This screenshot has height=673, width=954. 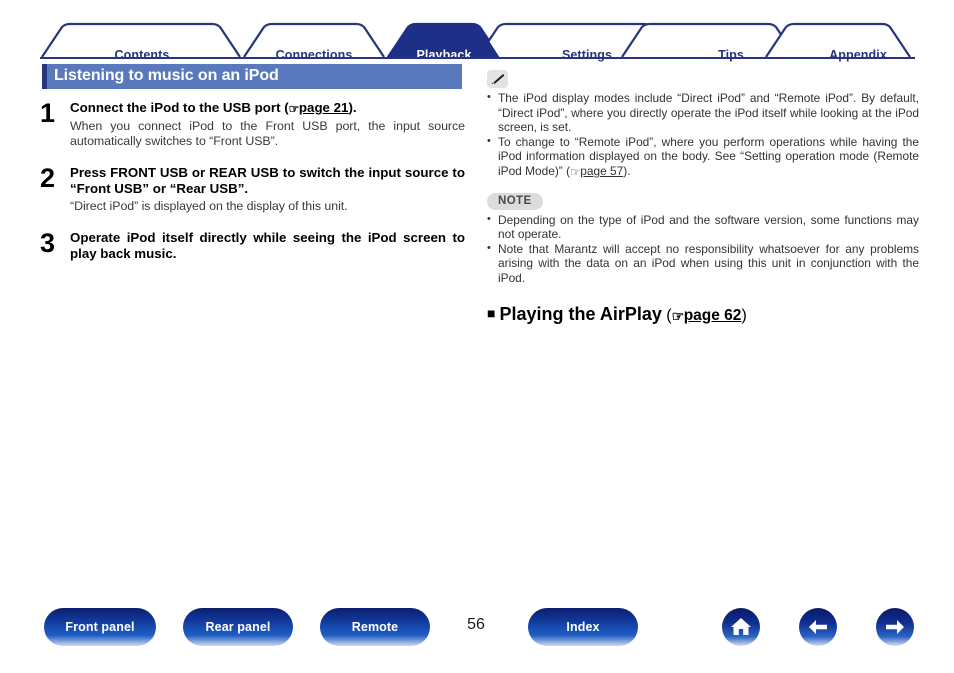 What do you see at coordinates (179, 107) in the screenshot?
I see `step-heading-text: Connect the iPod to the USB port (` at bounding box center [179, 107].